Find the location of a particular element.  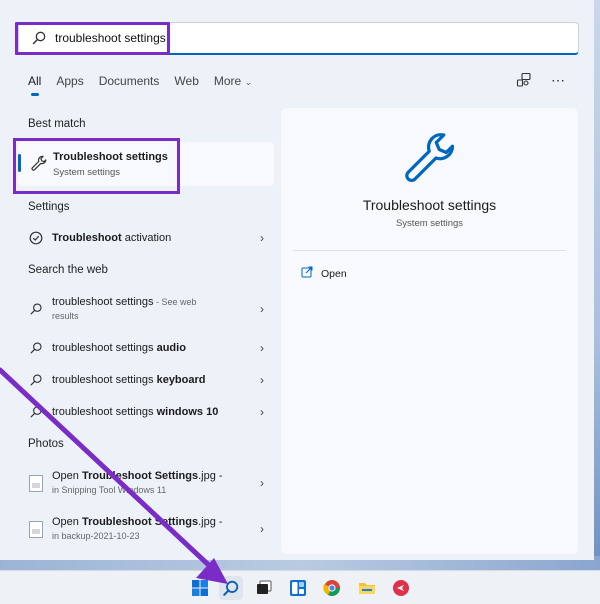

best-match-item: Troubleshoot settings System settings is located at coordinates (146, 164).